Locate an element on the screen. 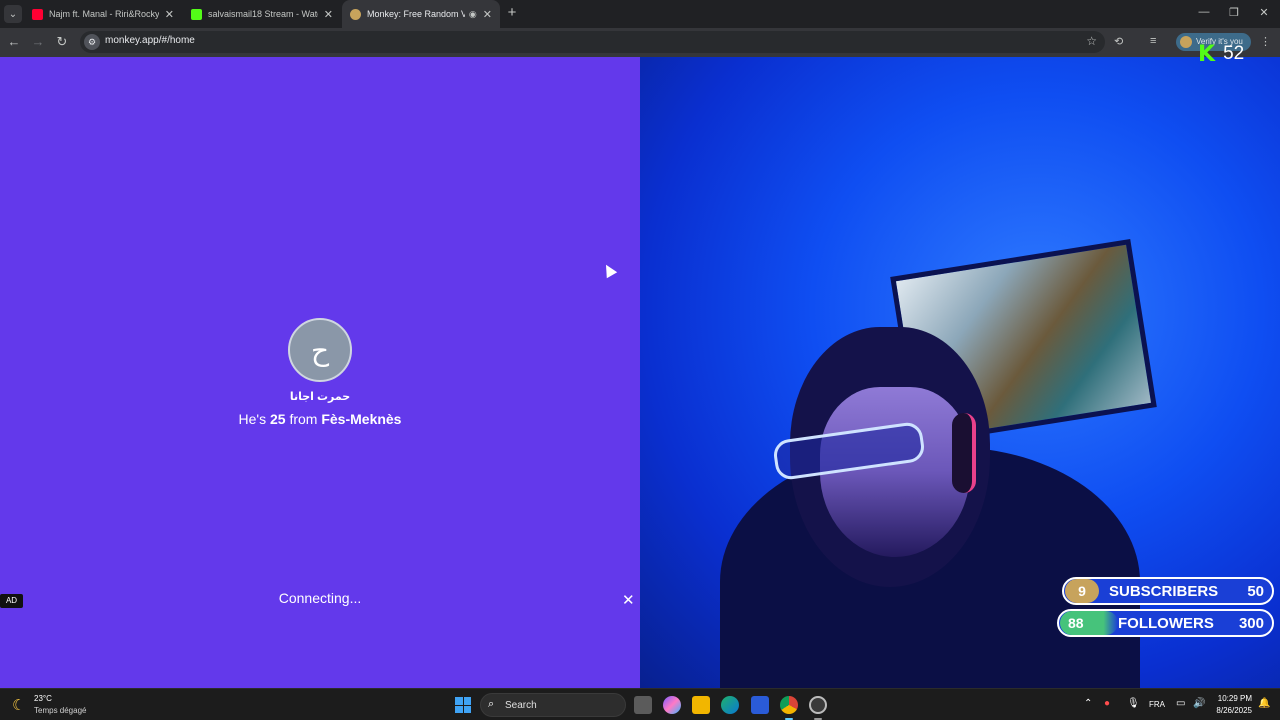 This screenshot has width=1280, height=720. edge-icon is located at coordinates (730, 705).